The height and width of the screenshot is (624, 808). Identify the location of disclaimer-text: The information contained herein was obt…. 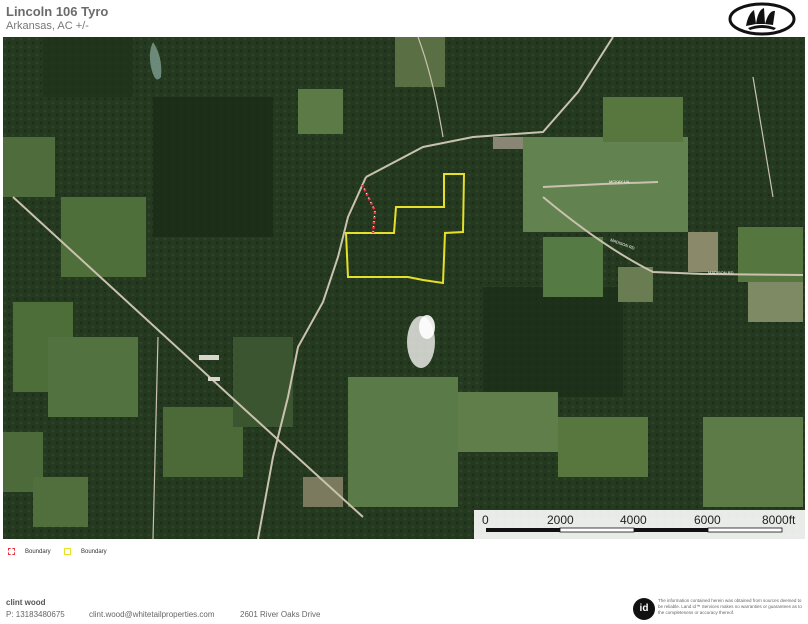
(730, 606).